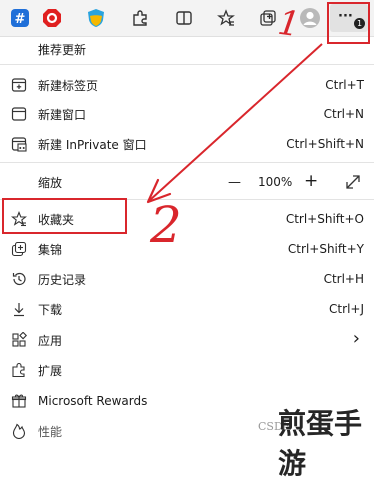  I want to click on annotation-step-two: 2, so click(166, 225).